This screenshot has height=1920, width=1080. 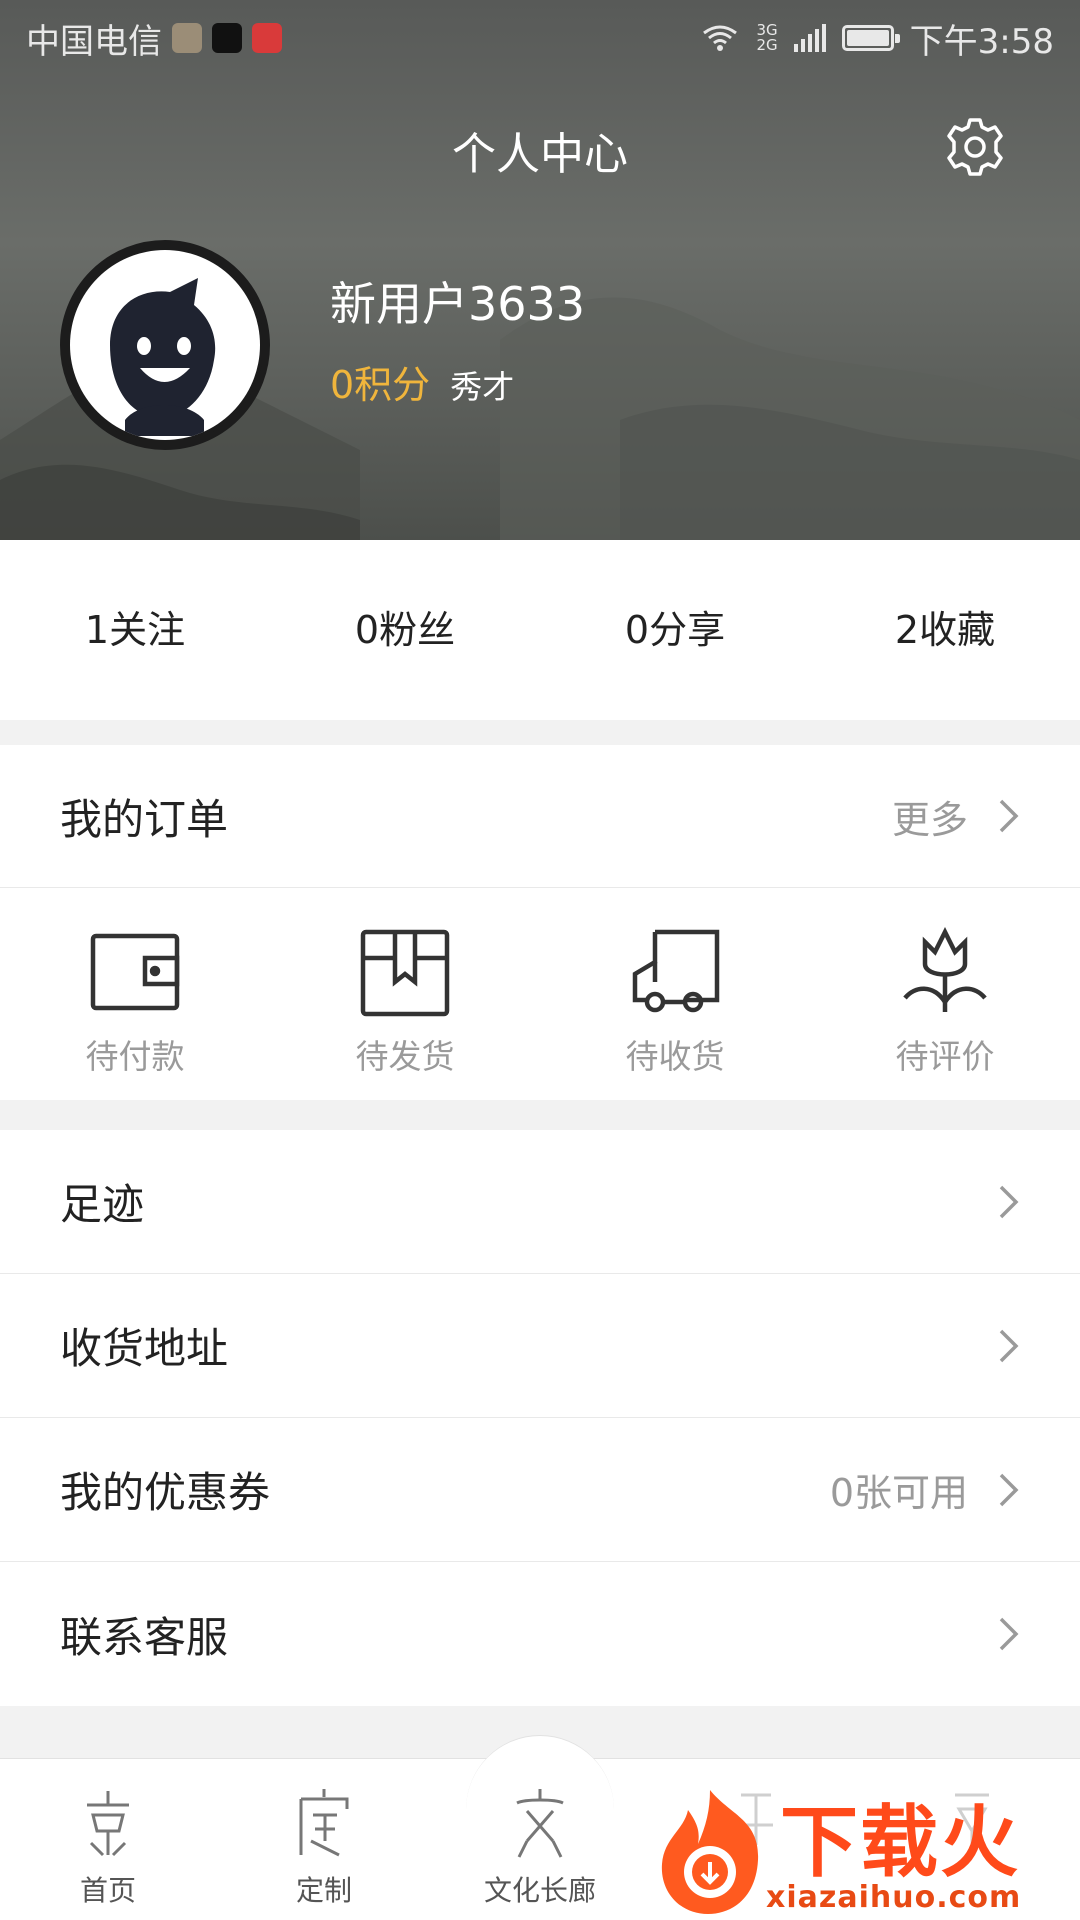 I want to click on gallery-app-icon, so click(x=187, y=38).